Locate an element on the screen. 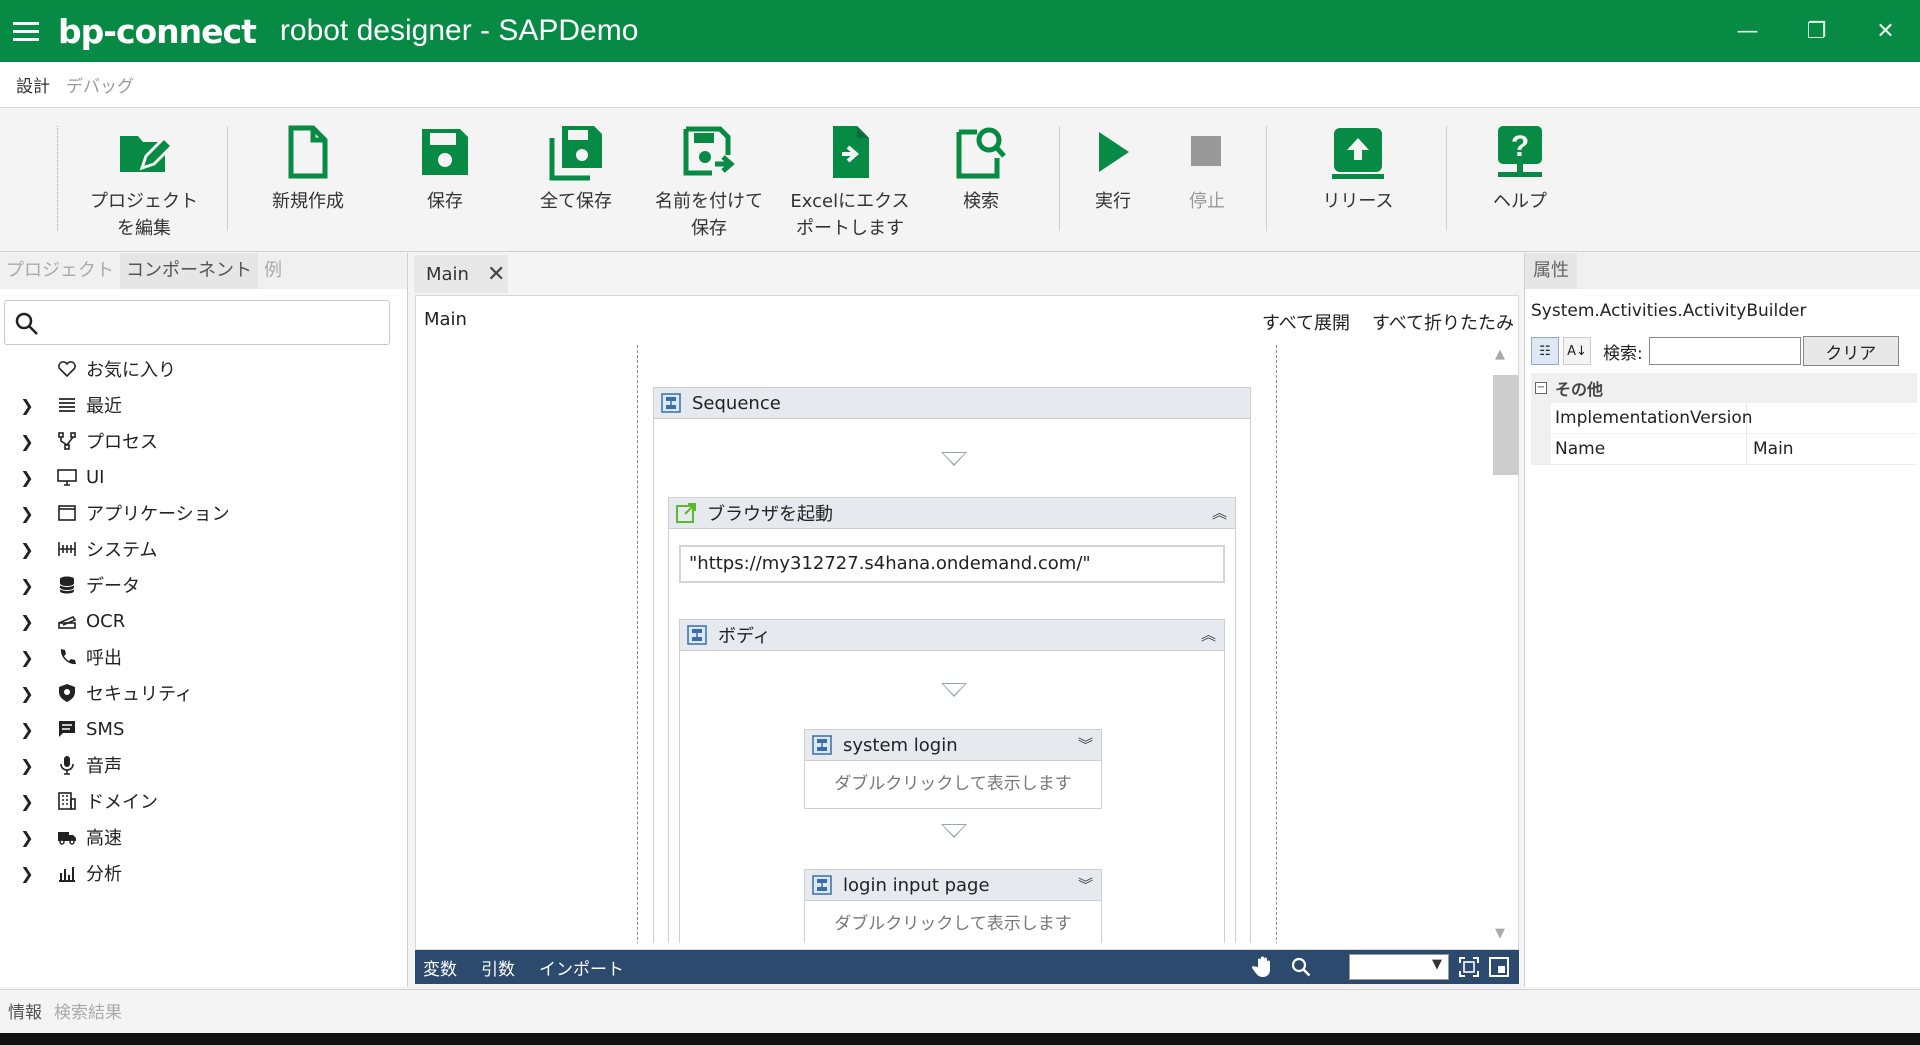 The image size is (1920, 1045). tree-item-security: ❯ セキュリティ is located at coordinates (203, 693).